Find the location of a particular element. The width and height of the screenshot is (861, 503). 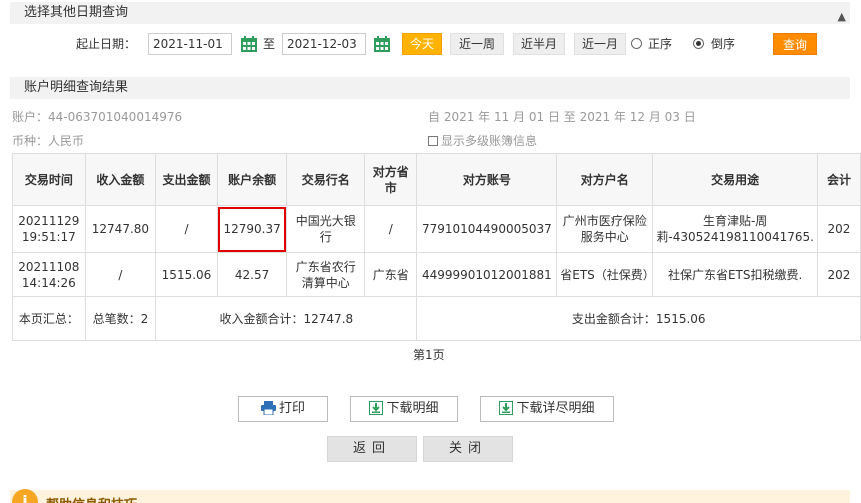

today-button: 今天 is located at coordinates (422, 44).